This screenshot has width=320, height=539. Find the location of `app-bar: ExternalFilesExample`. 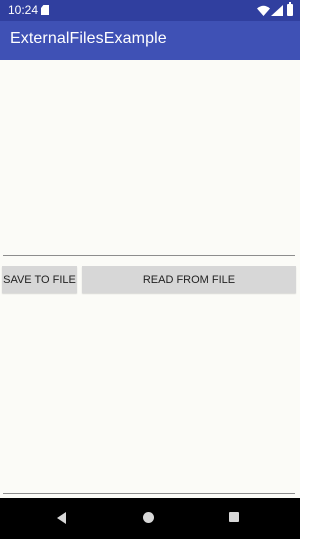

app-bar: ExternalFilesExample is located at coordinates (150, 40).